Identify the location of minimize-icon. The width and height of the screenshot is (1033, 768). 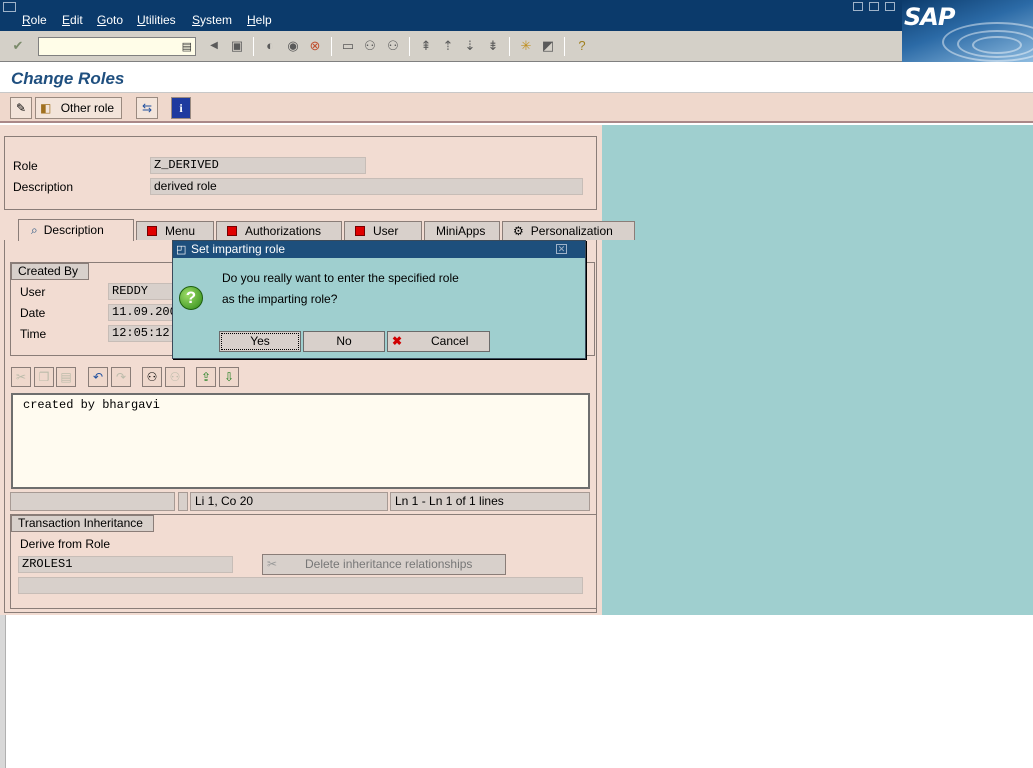
(858, 6).